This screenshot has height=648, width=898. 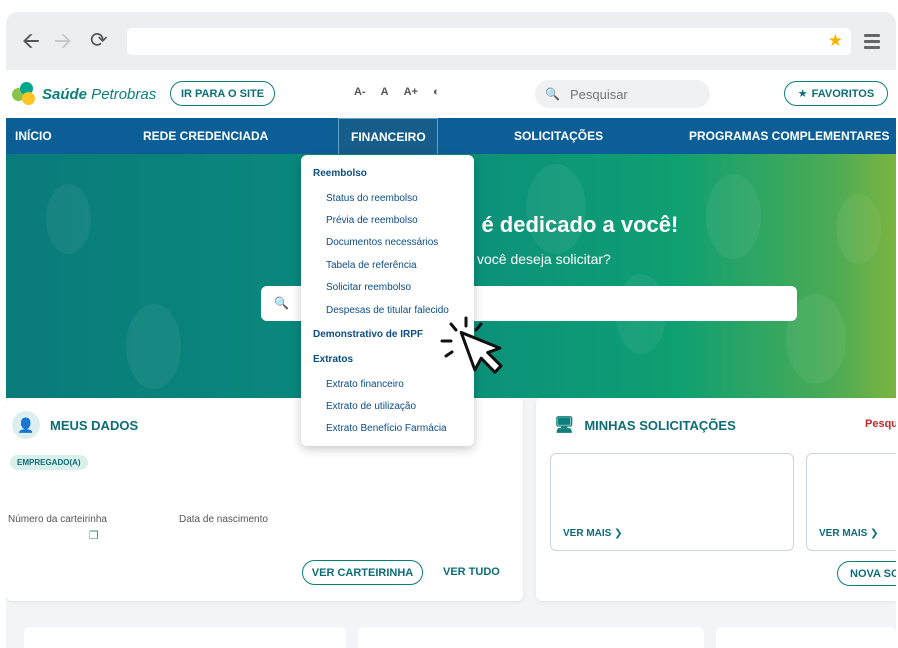 What do you see at coordinates (368, 287) in the screenshot?
I see `dropdown-item: Solicitar reembolso` at bounding box center [368, 287].